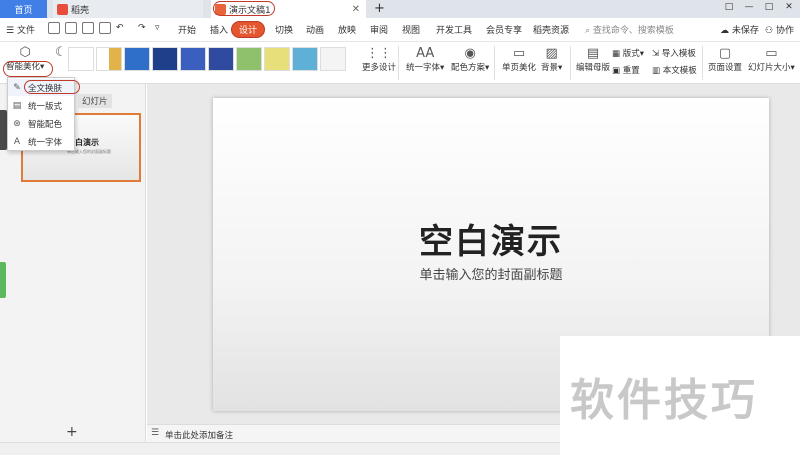  I want to click on menu-start: 开始, so click(187, 29).